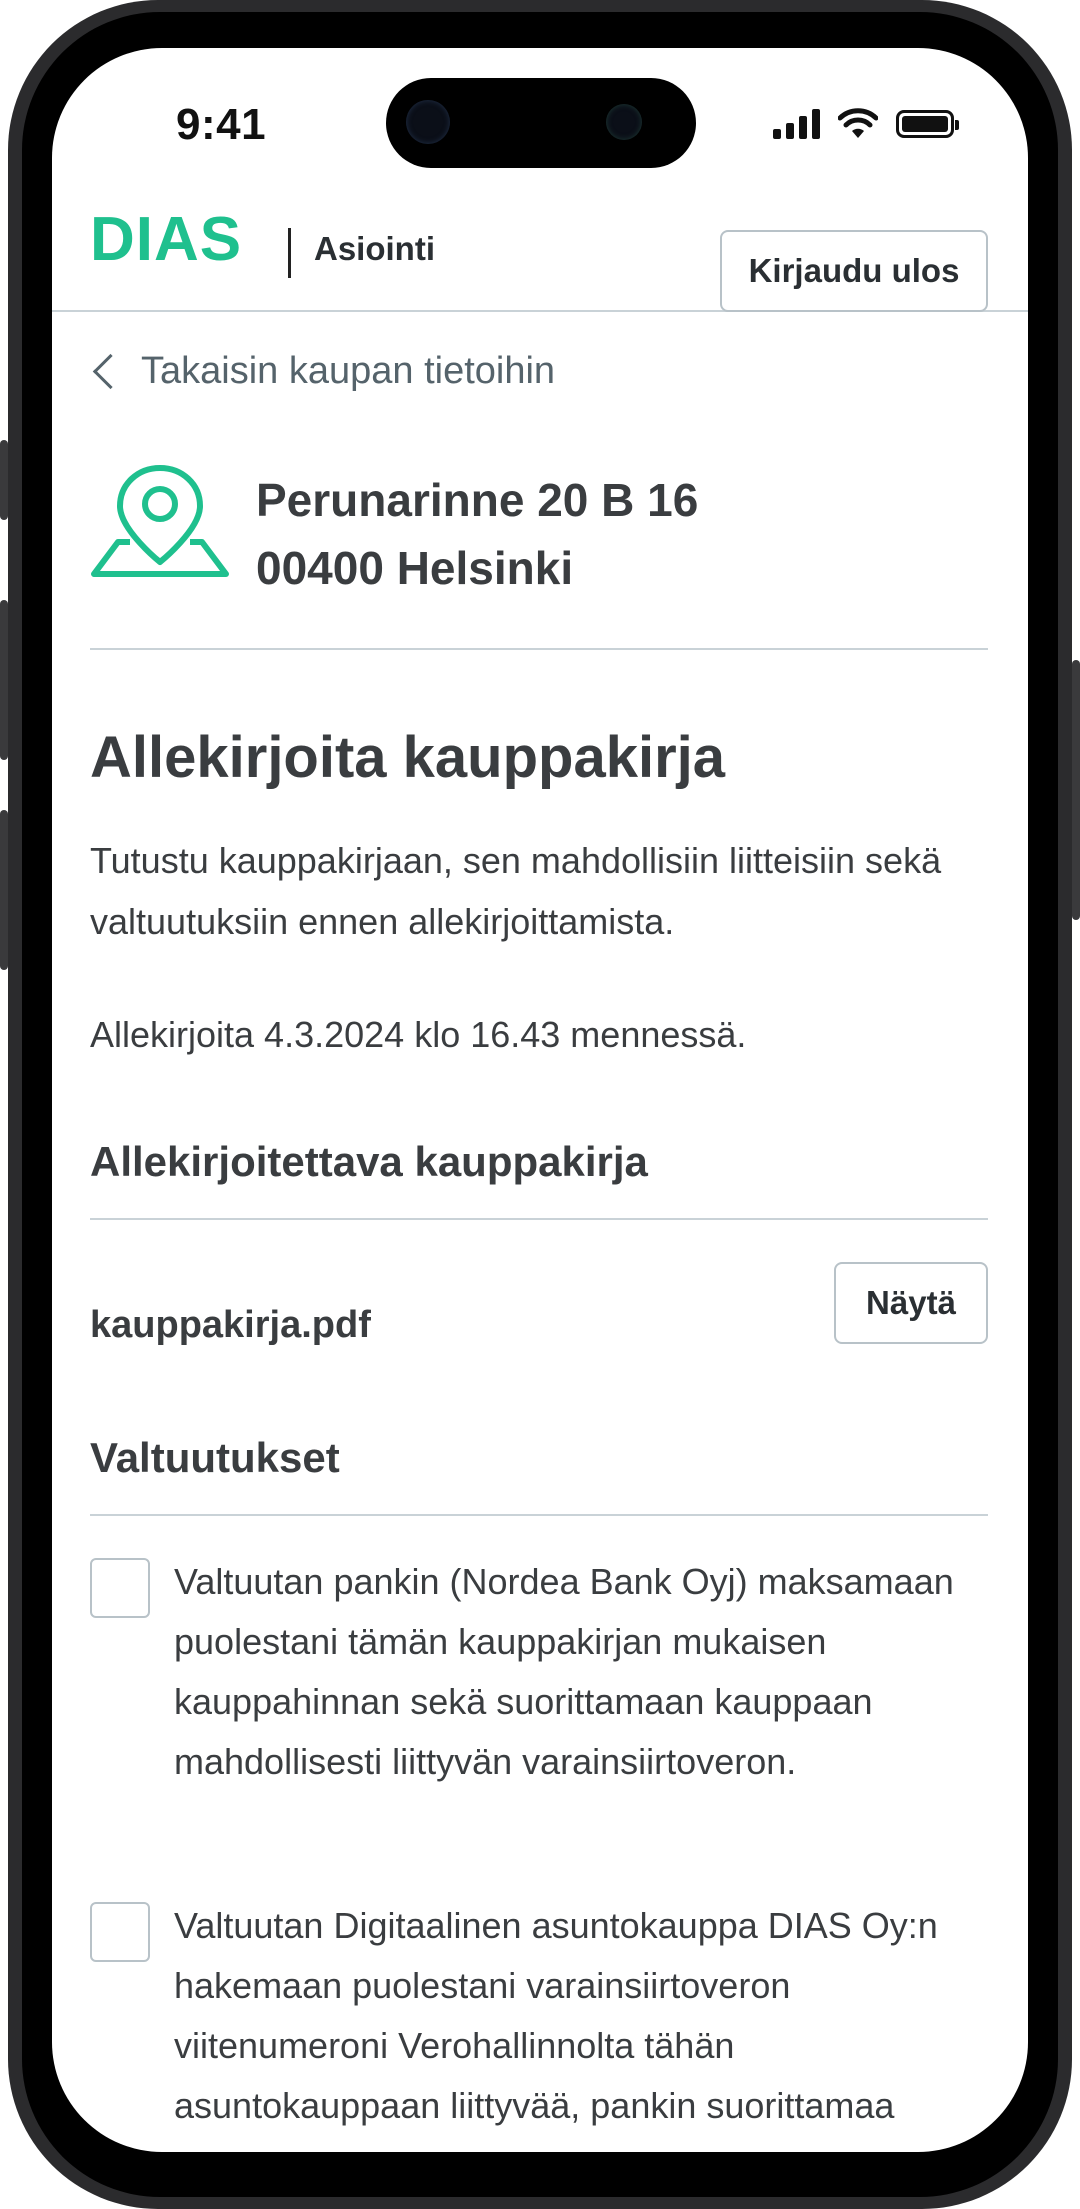 This screenshot has width=1080, height=2209. I want to click on authorizations-title: Valtuutukset, so click(215, 1457).